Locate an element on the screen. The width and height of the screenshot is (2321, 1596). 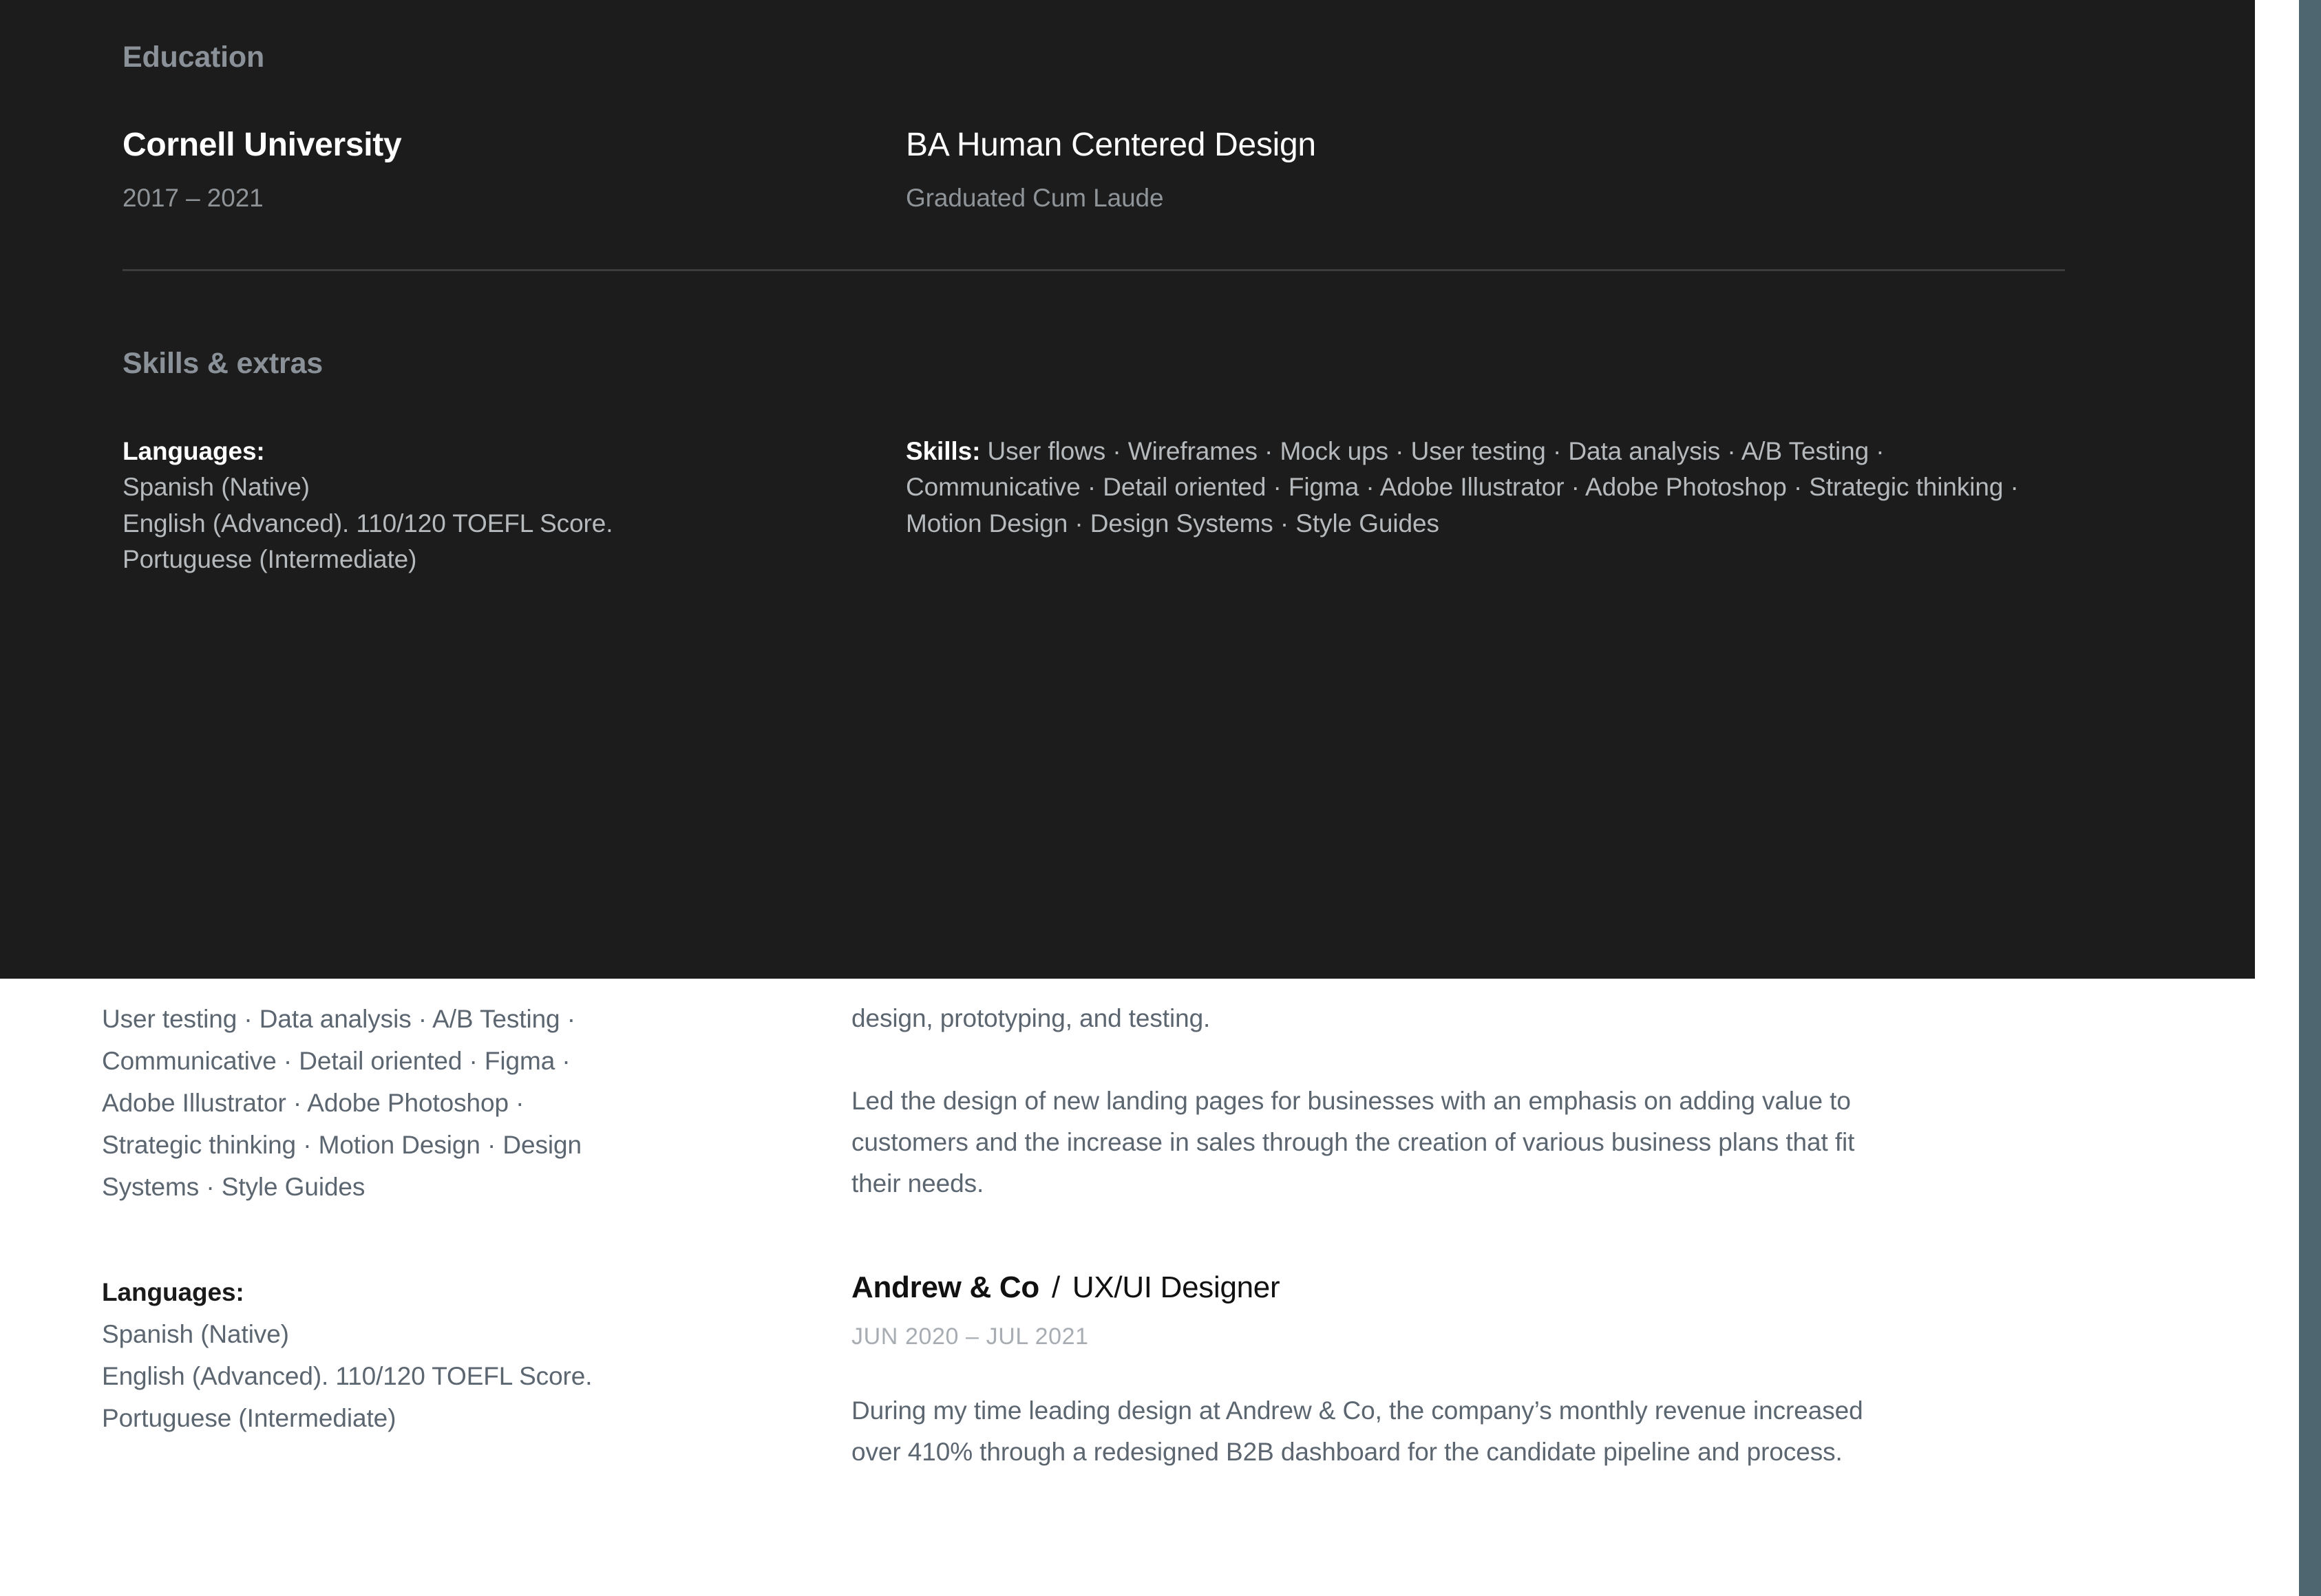
job-dates: JUN 2020 – JUL 2021 is located at coordinates (970, 1336).